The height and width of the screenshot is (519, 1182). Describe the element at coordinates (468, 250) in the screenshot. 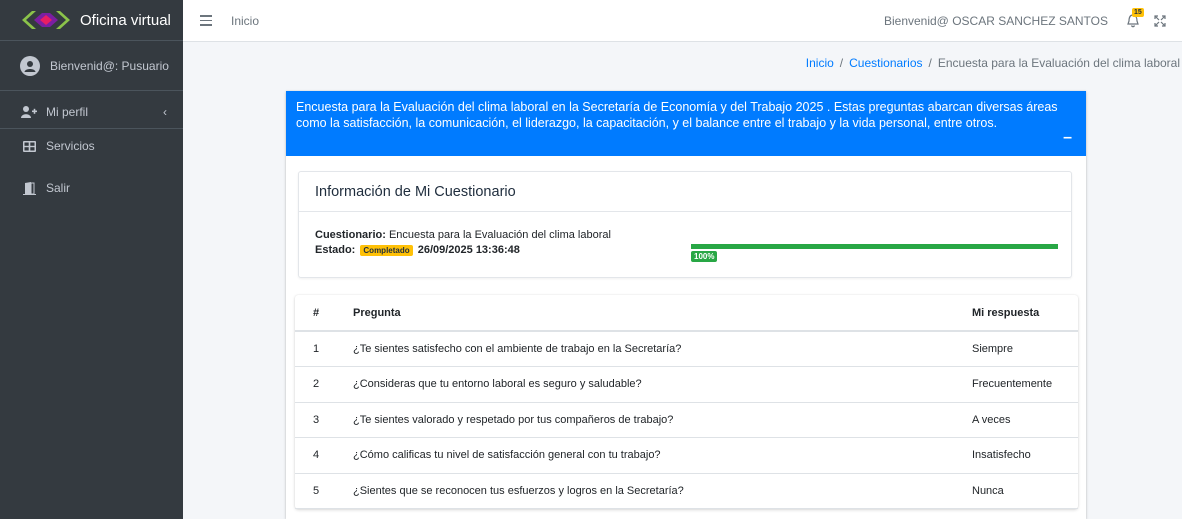

I see `completion-datetime: 26/09/2025 13:36:48` at that location.